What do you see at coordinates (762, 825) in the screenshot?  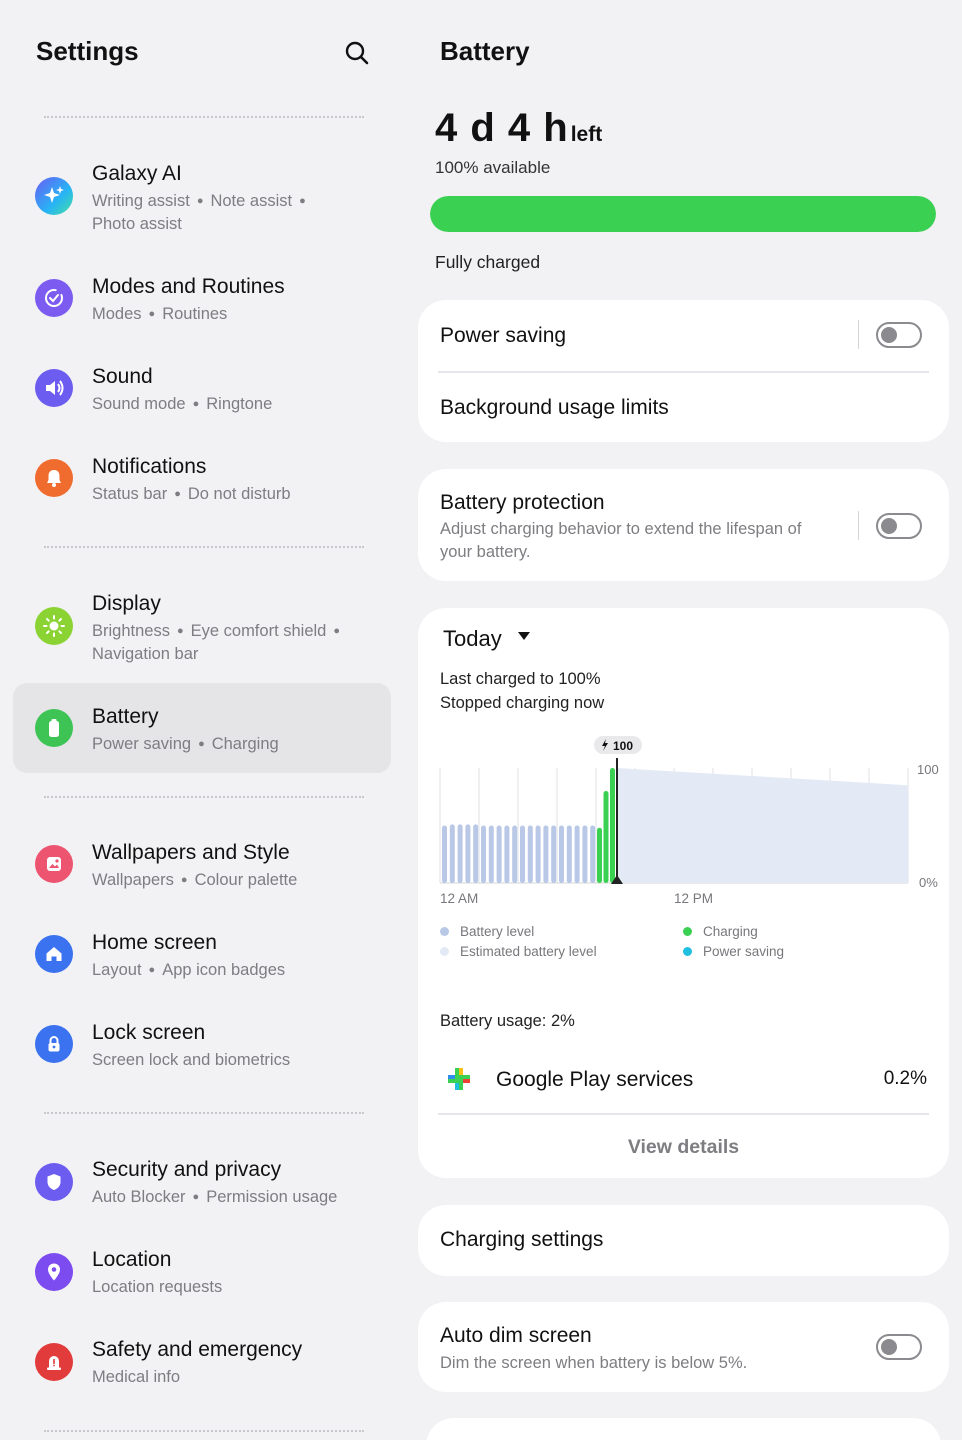 I see `estimated-battery-area` at bounding box center [762, 825].